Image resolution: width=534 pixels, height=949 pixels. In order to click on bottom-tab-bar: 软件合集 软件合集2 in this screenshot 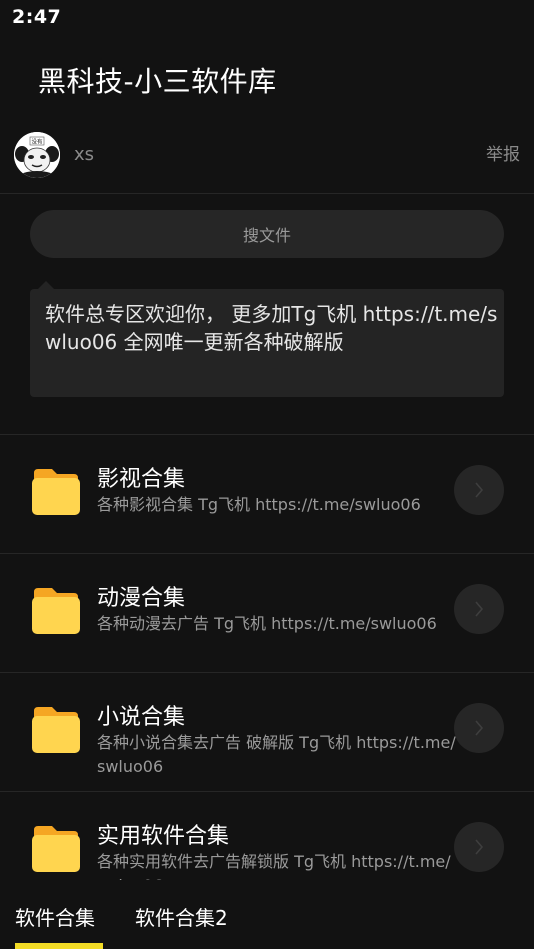, I will do `click(267, 914)`.